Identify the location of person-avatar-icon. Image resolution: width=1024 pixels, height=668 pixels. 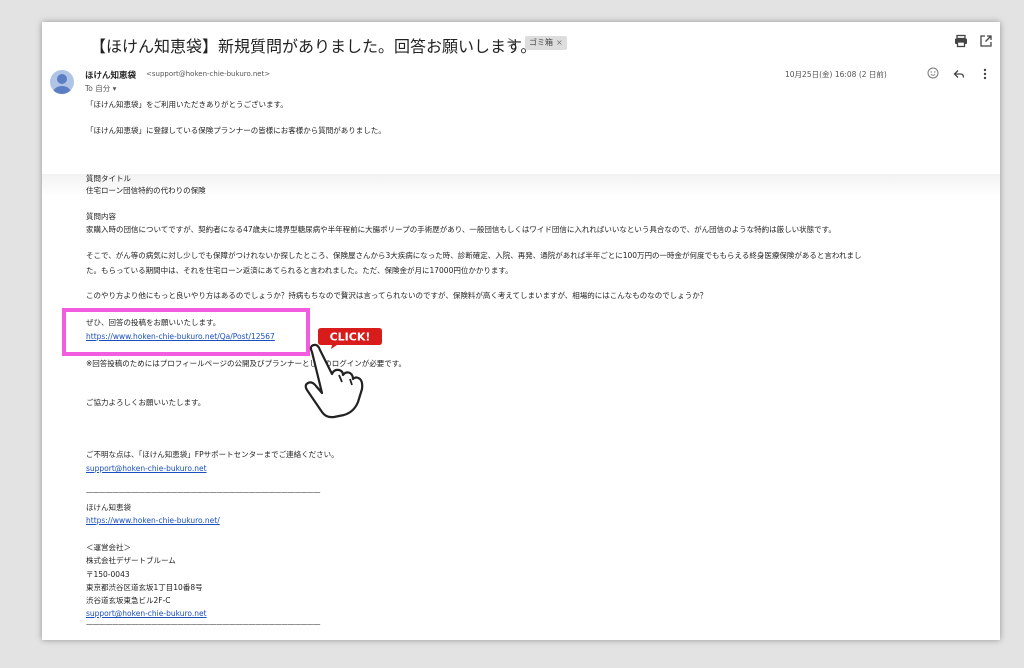
(62, 82).